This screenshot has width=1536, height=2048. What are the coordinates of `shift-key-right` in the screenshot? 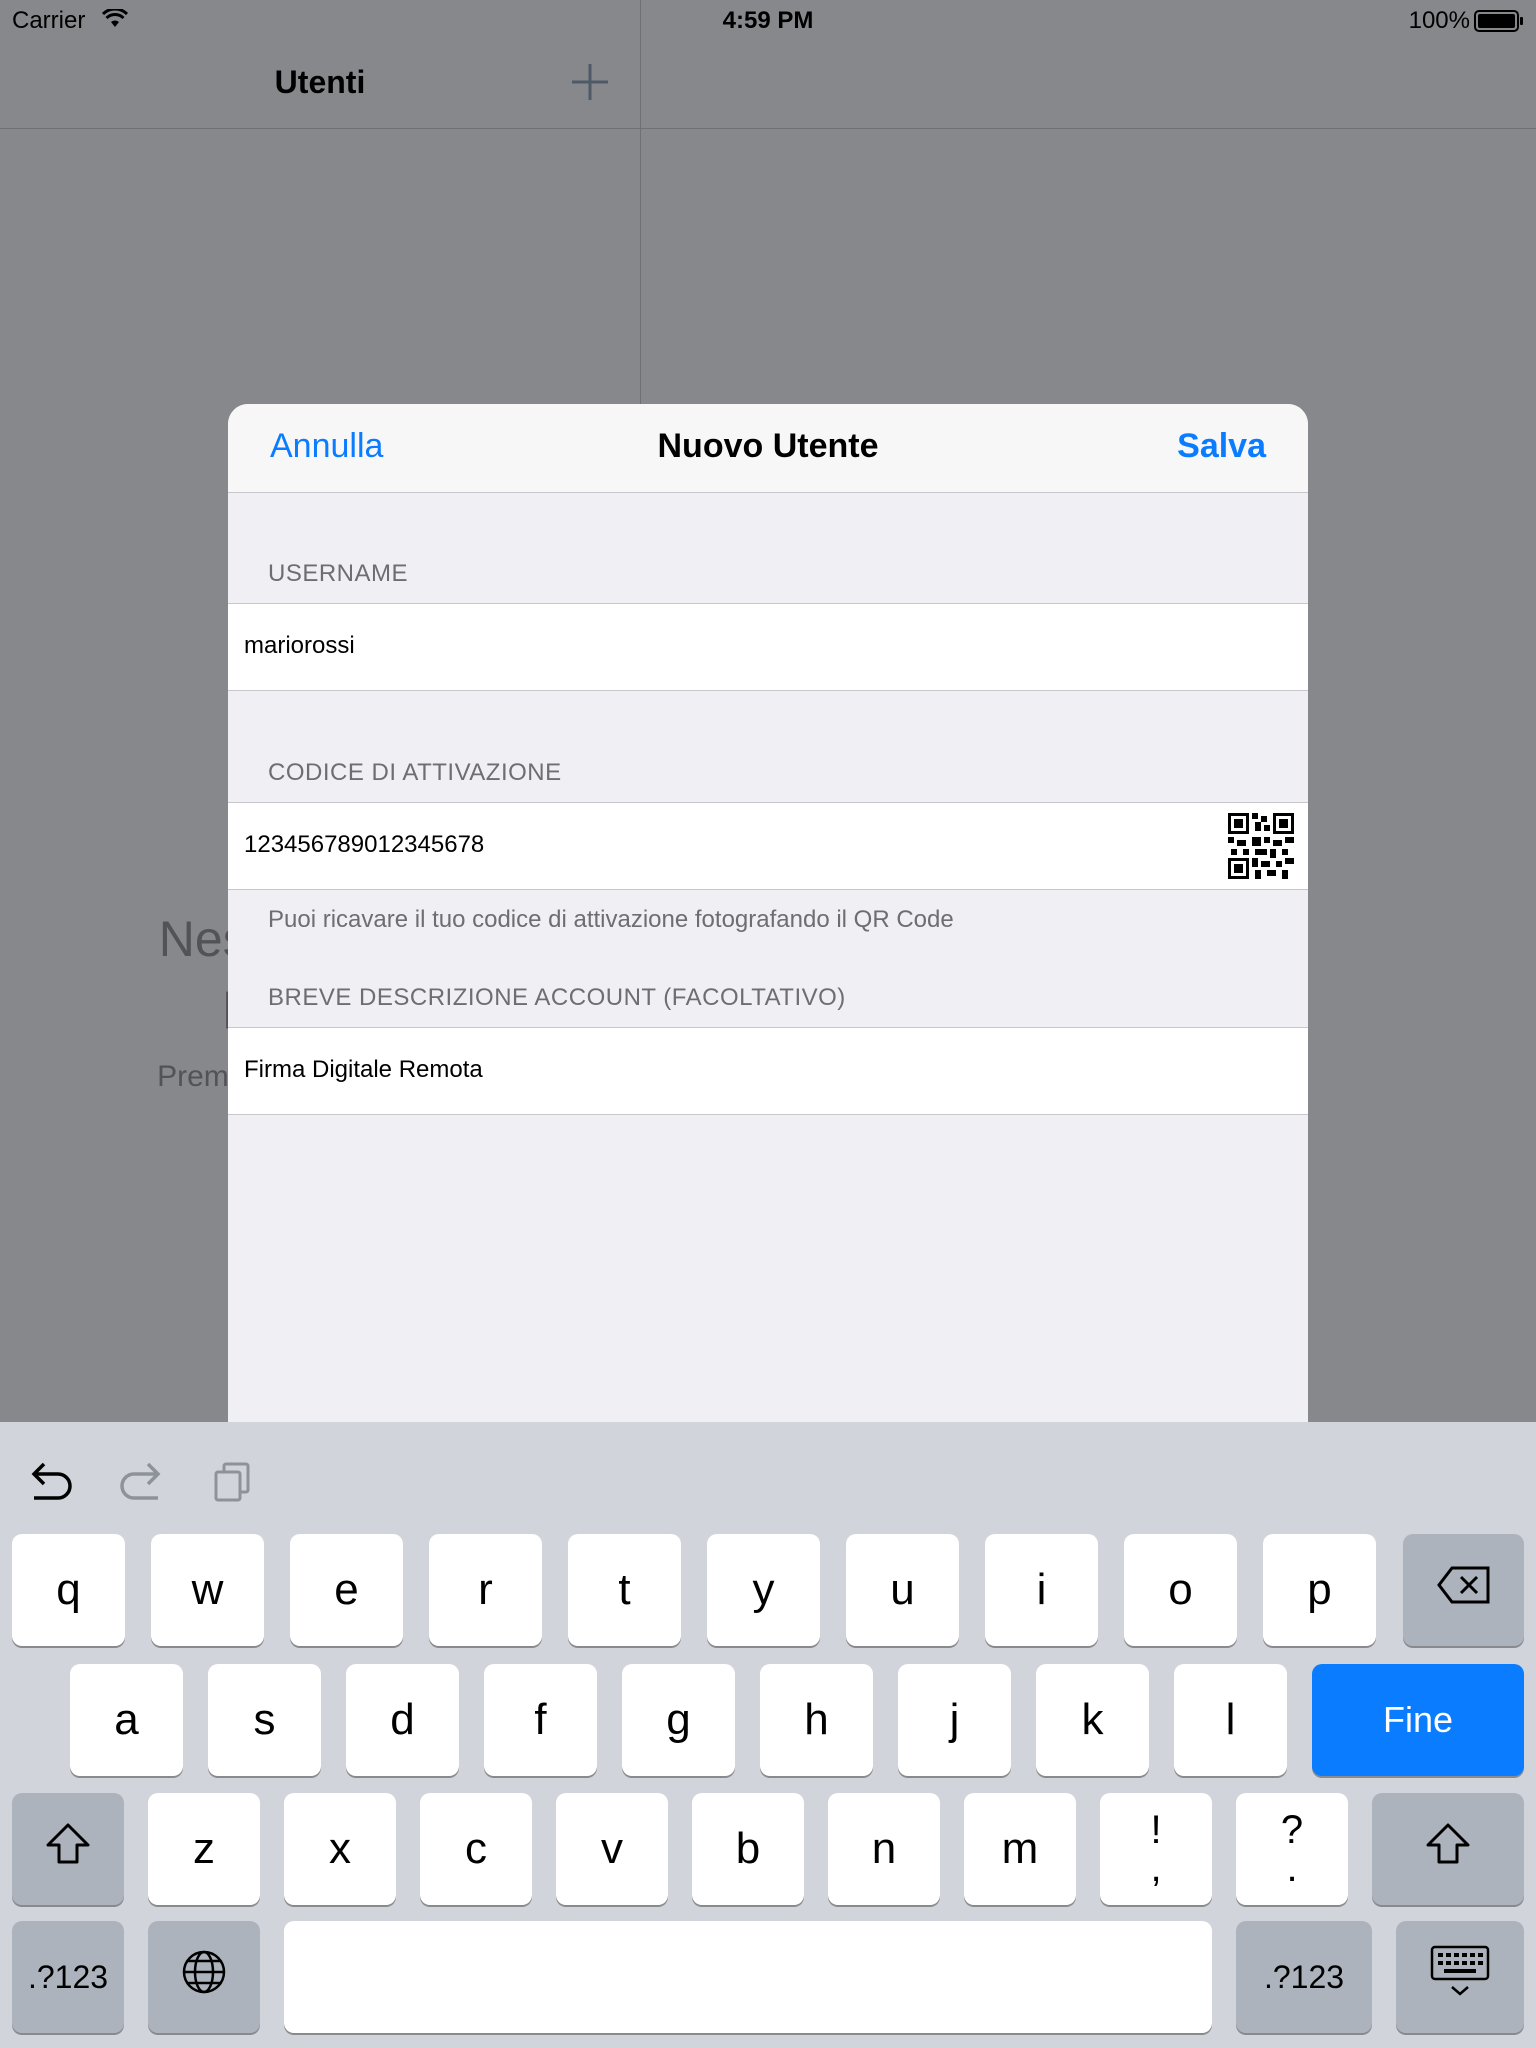 It's located at (1448, 1849).